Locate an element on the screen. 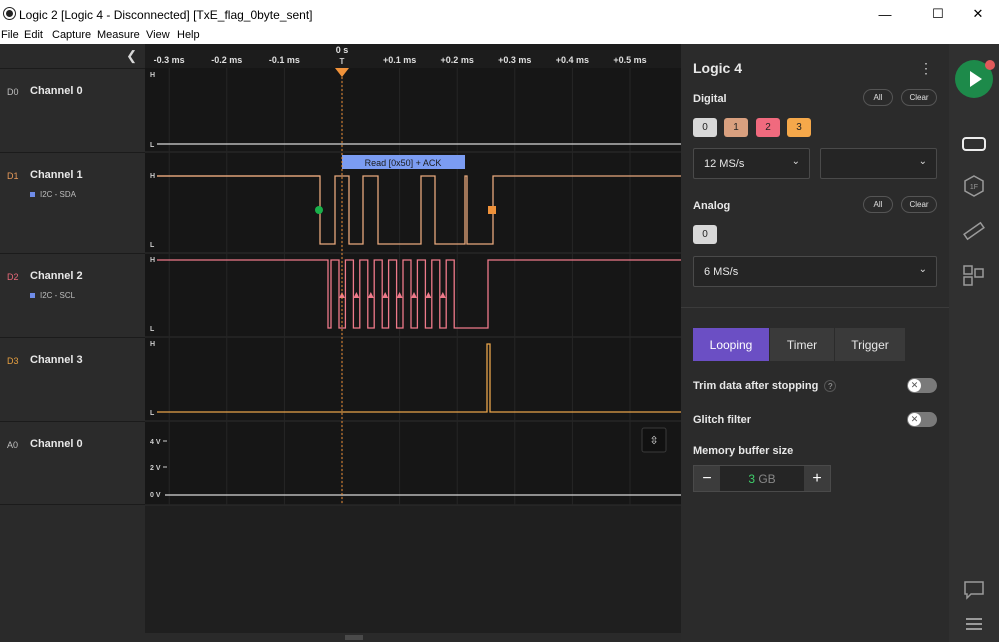  collapse-bar: ❮ is located at coordinates (72, 56).